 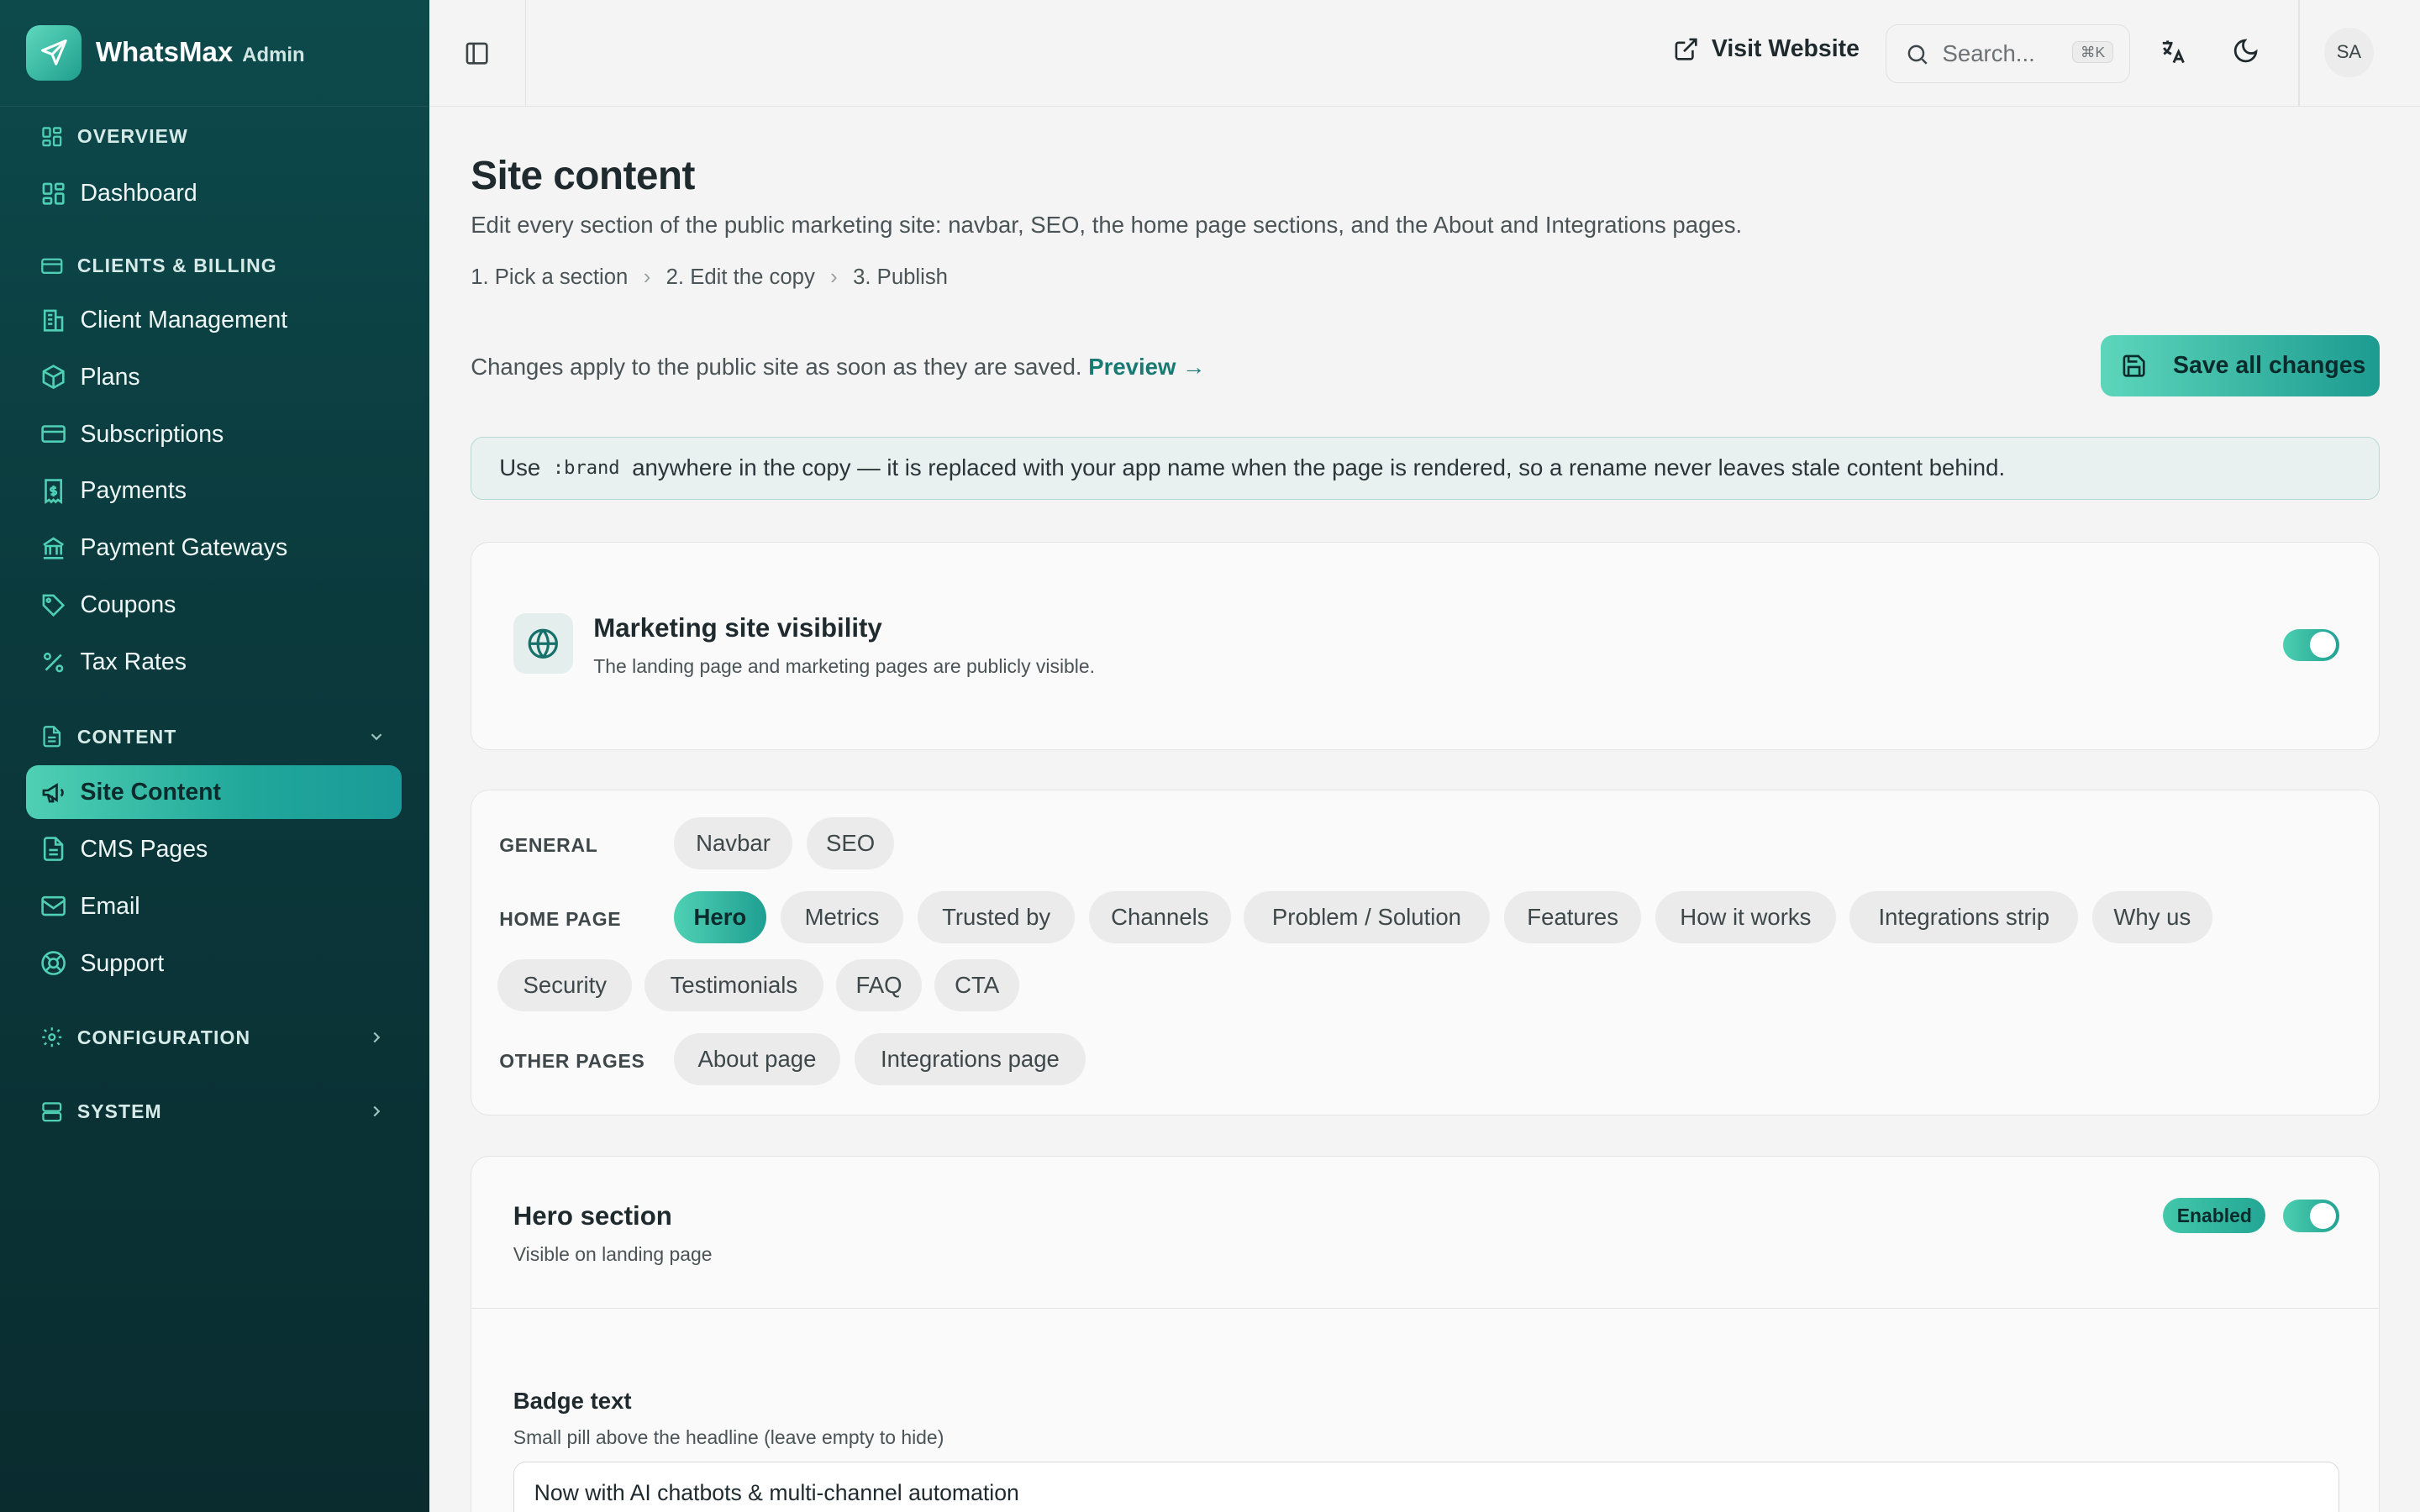 What do you see at coordinates (583, 175) in the screenshot?
I see `page-title: Site content` at bounding box center [583, 175].